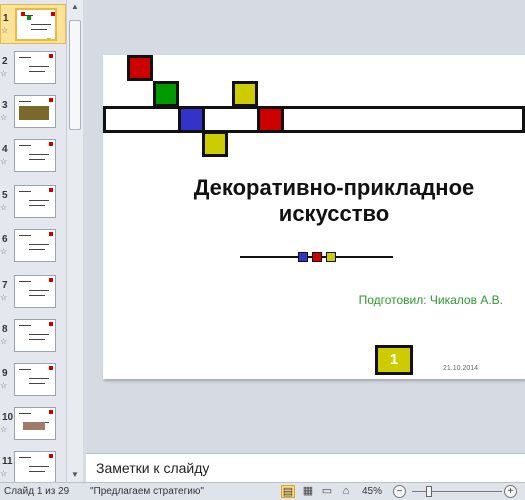  What do you see at coordinates (308, 491) in the screenshot?
I see `slide-sorter-icon: ▦` at bounding box center [308, 491].